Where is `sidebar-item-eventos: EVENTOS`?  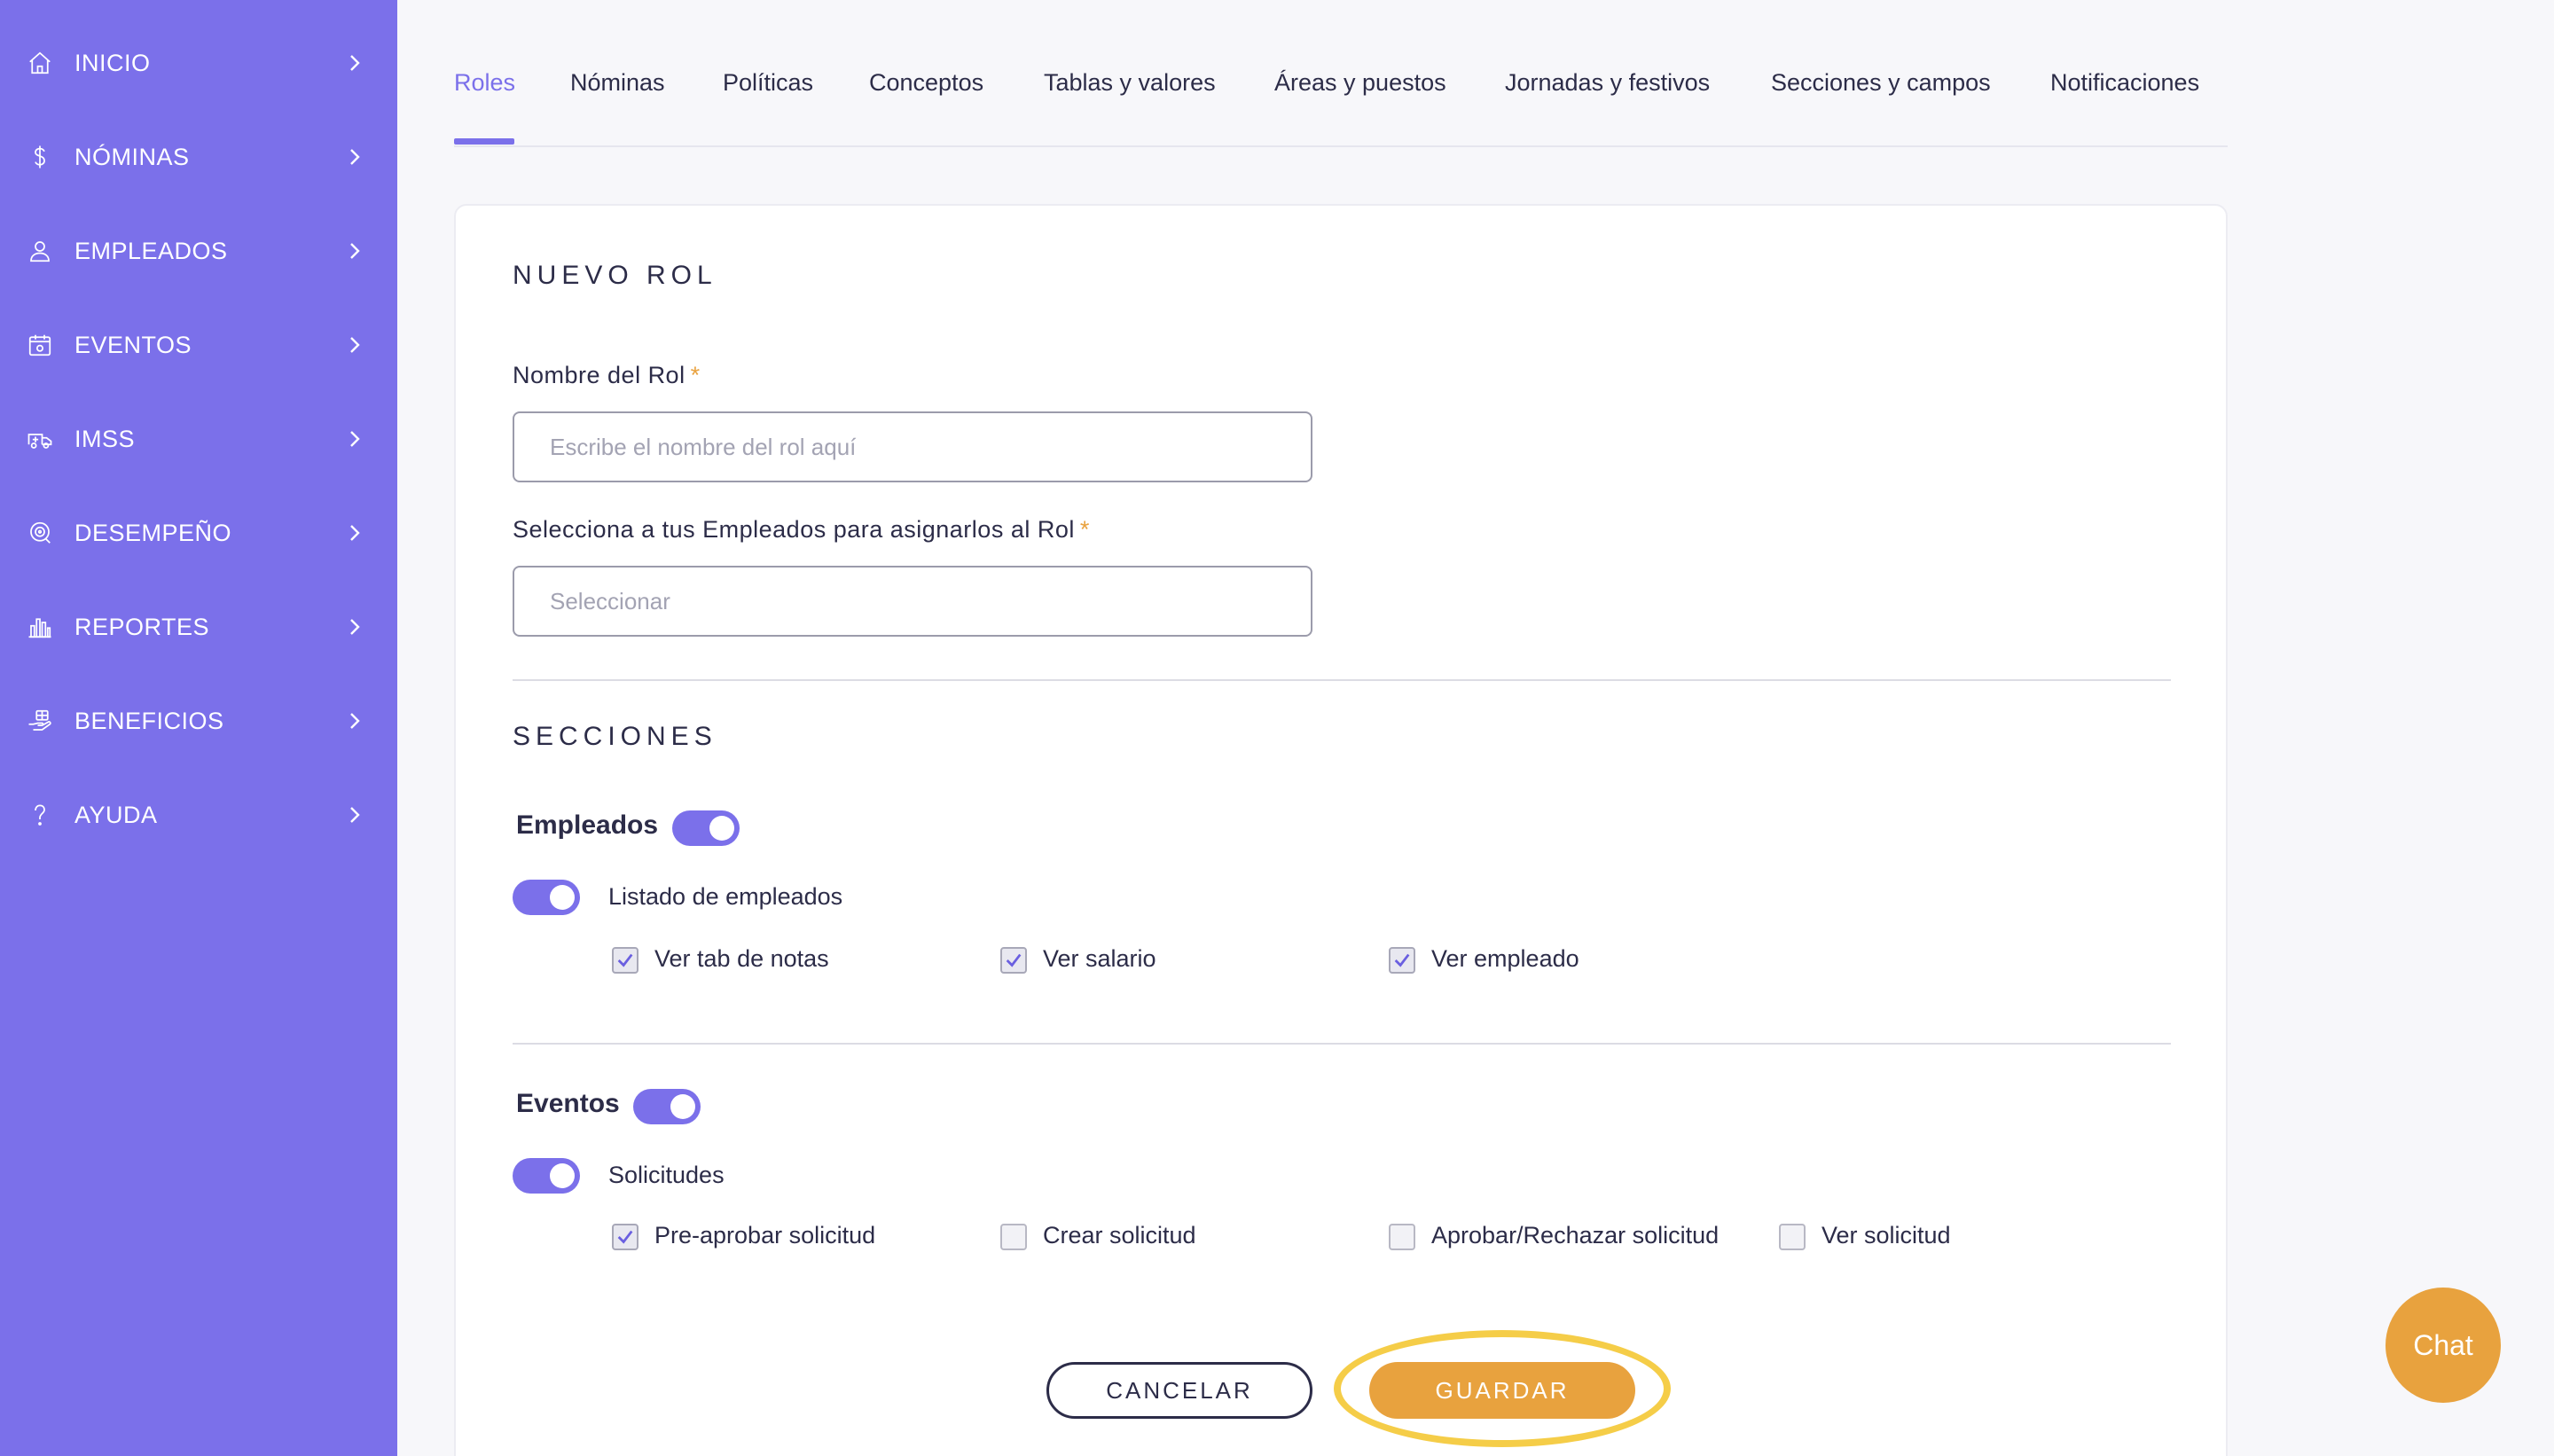
sidebar-item-eventos: EVENTOS is located at coordinates (198, 345).